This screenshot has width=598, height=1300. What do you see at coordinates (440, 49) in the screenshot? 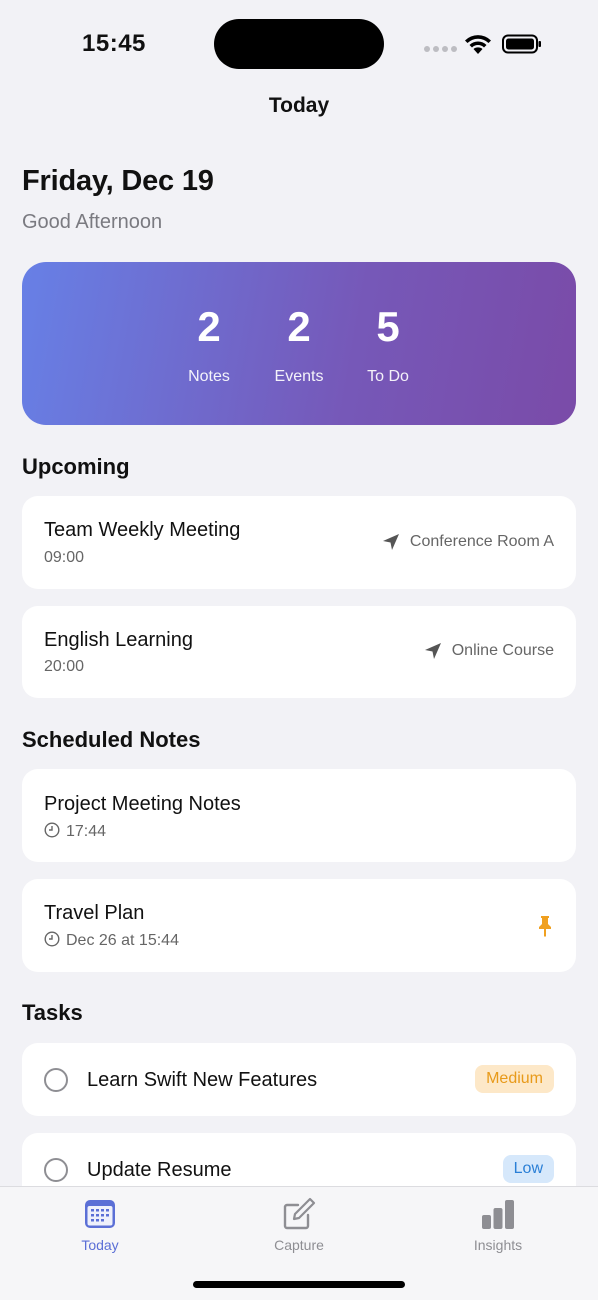
I see `cellular-signal-icon` at bounding box center [440, 49].